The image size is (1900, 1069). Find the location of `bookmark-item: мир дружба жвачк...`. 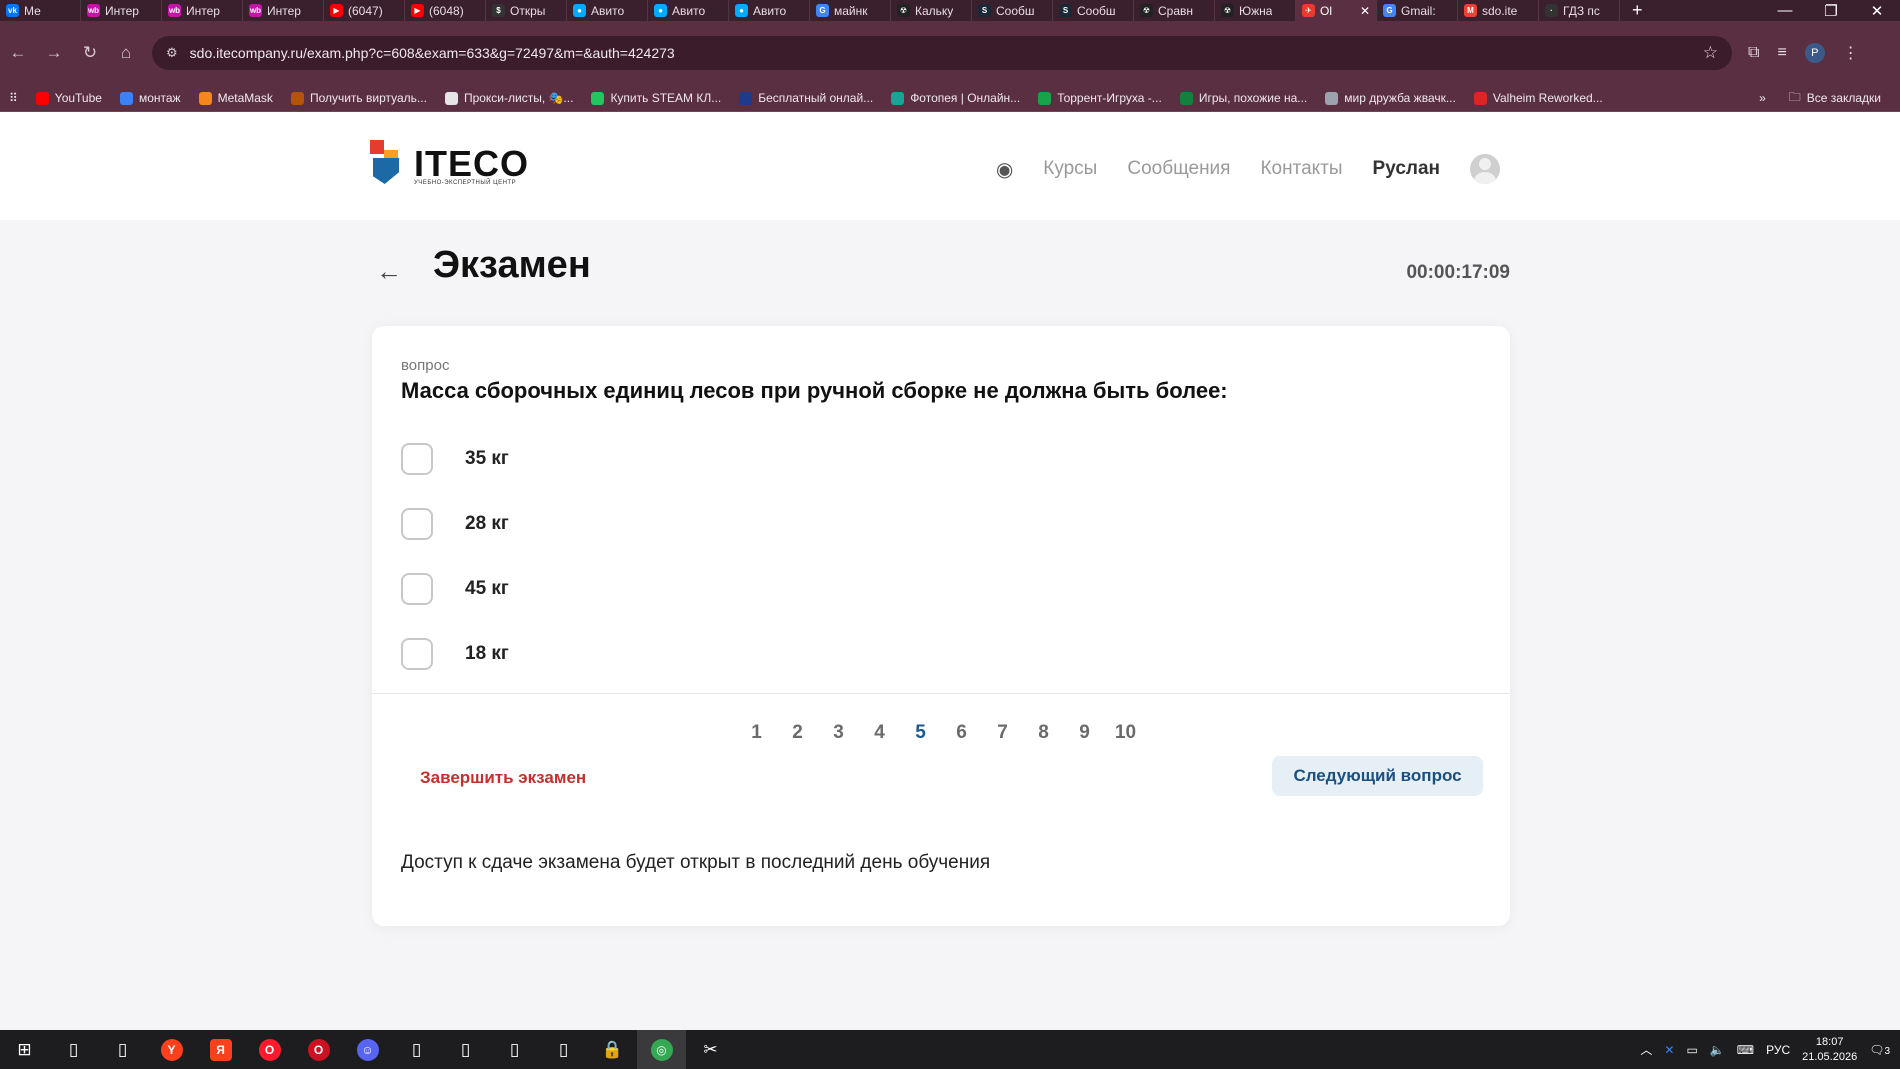

bookmark-item: мир дружба жвачк... is located at coordinates (1390, 98).